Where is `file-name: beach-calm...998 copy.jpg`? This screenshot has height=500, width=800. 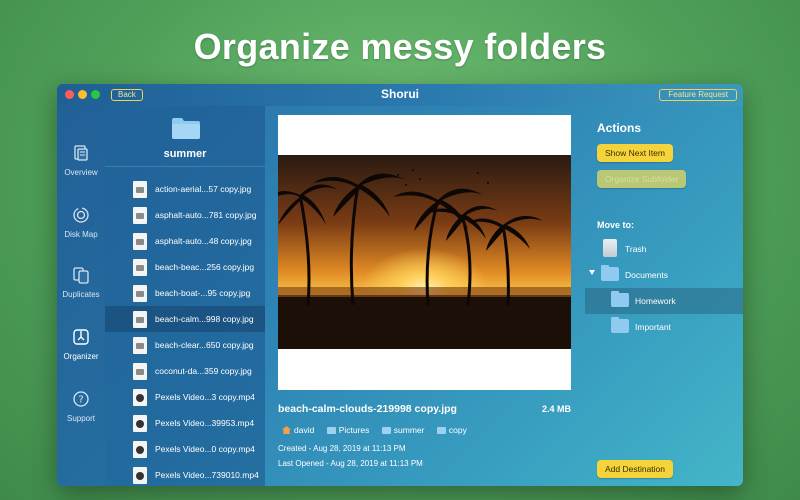 file-name: beach-calm...998 copy.jpg is located at coordinates (204, 319).